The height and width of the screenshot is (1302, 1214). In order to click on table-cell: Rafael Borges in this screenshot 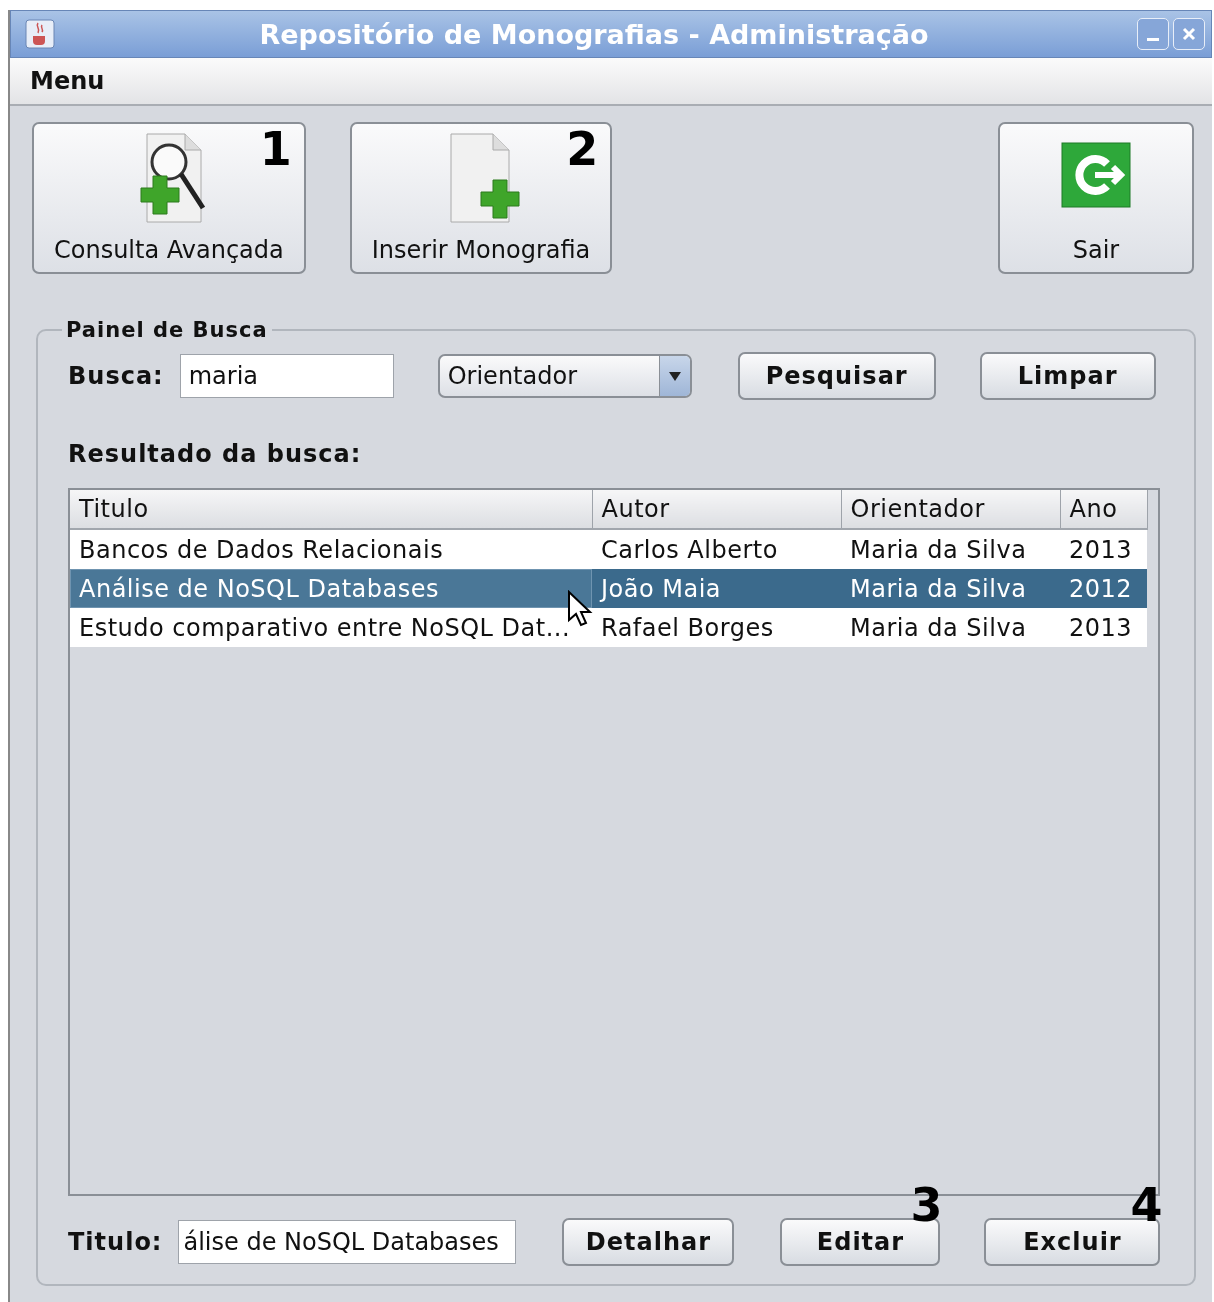, I will do `click(716, 627)`.